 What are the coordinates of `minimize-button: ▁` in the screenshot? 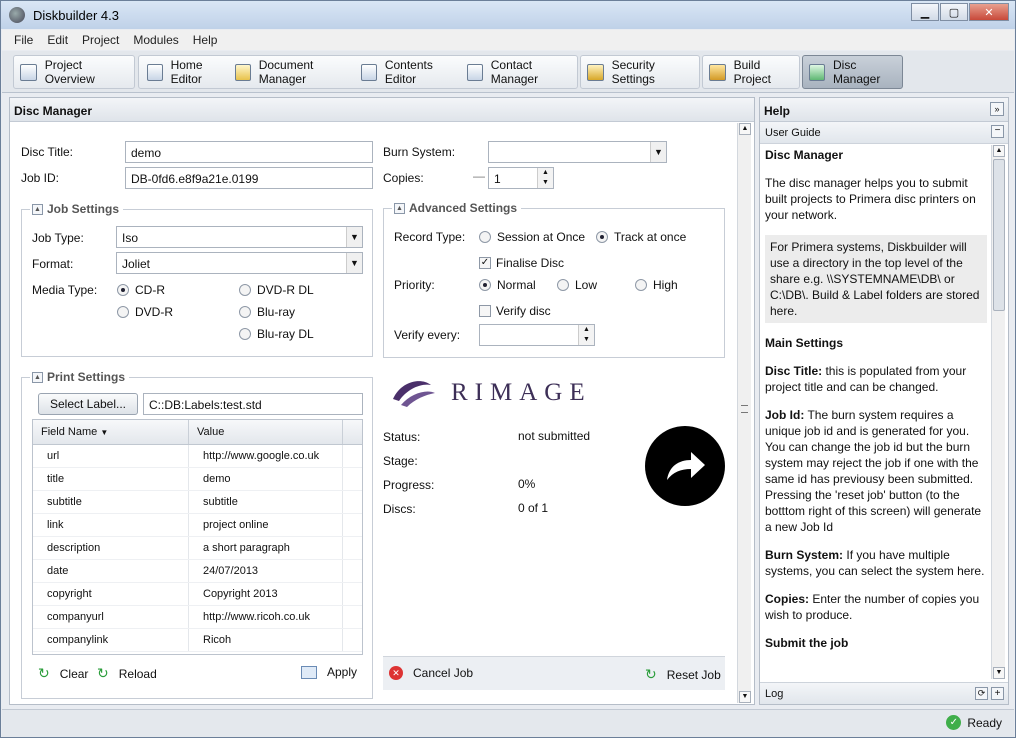 It's located at (925, 12).